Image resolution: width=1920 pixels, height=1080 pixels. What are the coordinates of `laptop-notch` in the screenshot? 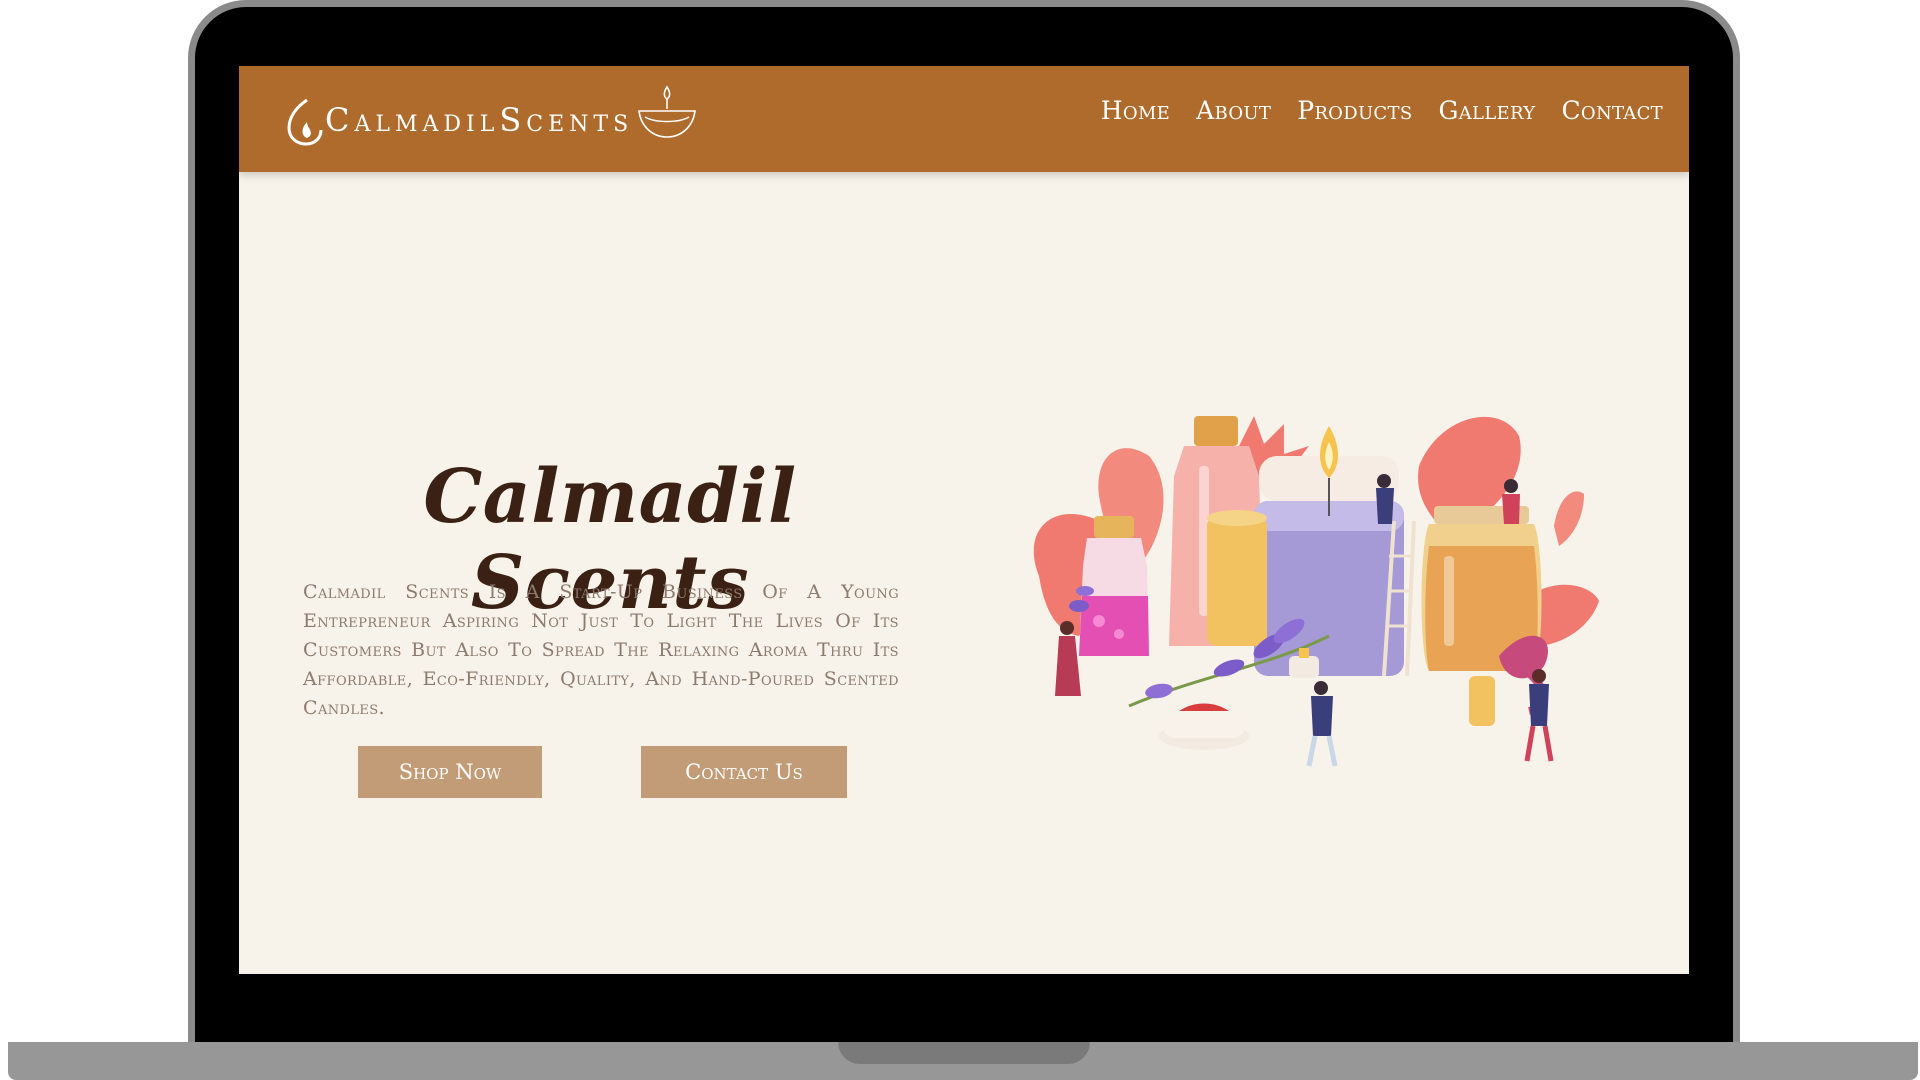 It's located at (964, 1053).